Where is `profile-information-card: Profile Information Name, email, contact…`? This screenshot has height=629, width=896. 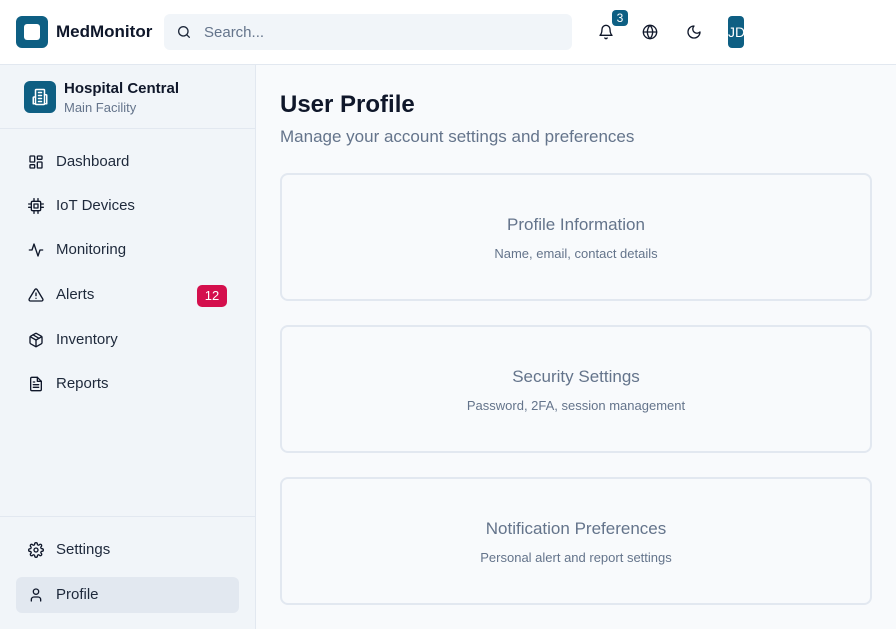 profile-information-card: Profile Information Name, email, contact… is located at coordinates (576, 237).